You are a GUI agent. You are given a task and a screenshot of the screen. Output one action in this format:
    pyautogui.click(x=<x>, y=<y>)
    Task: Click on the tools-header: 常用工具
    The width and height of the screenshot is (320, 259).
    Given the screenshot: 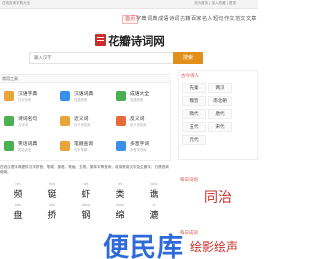 What is the action you would take?
    pyautogui.click(x=85, y=79)
    